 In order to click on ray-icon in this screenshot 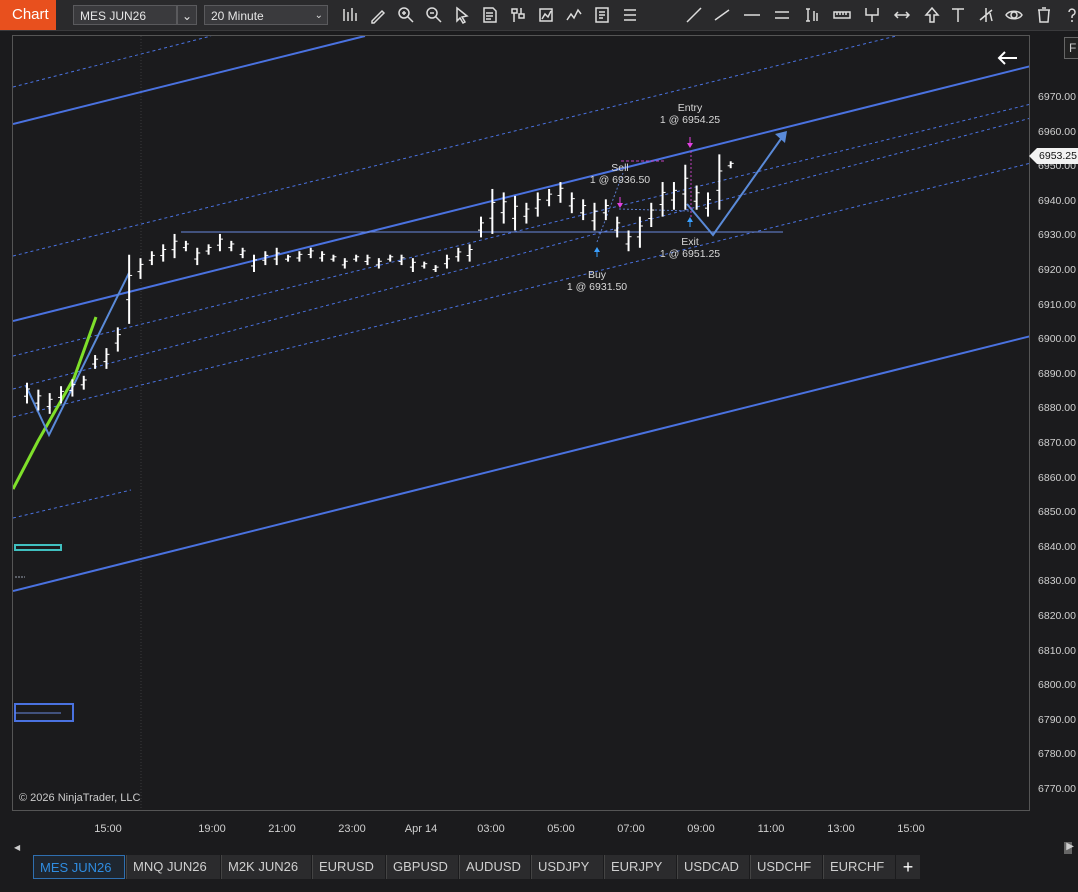, I will do `click(722, 15)`.